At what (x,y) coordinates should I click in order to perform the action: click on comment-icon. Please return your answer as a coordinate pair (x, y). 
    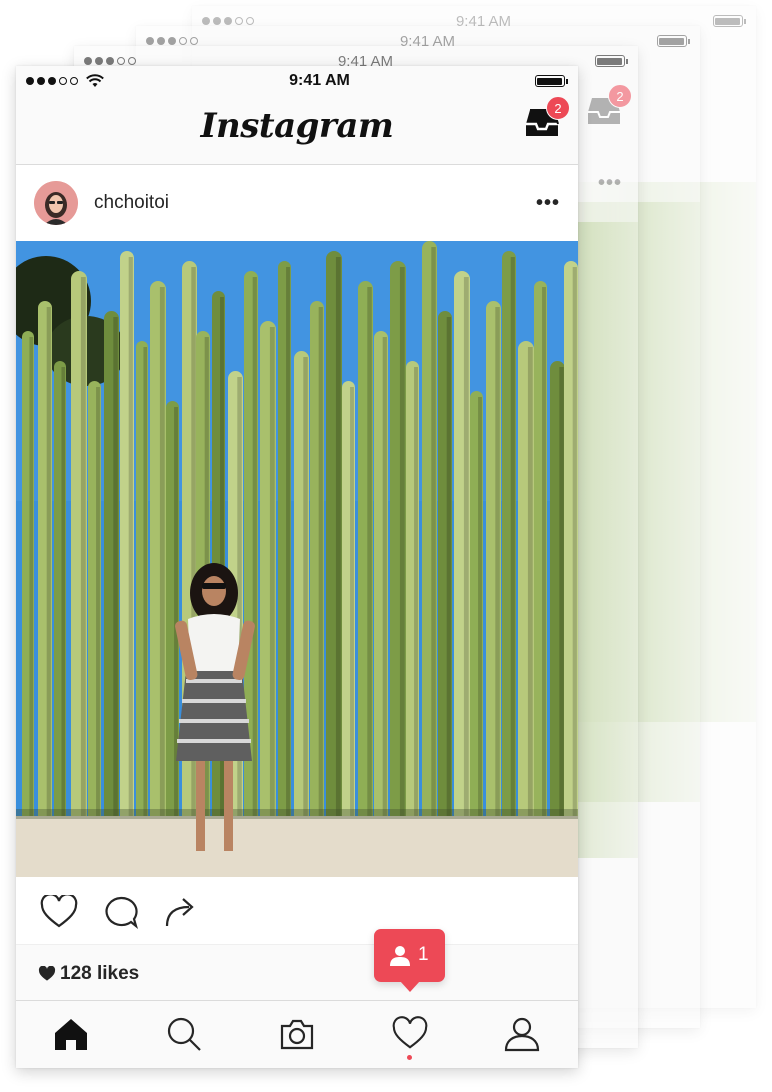
    Looking at the image, I should click on (121, 912).